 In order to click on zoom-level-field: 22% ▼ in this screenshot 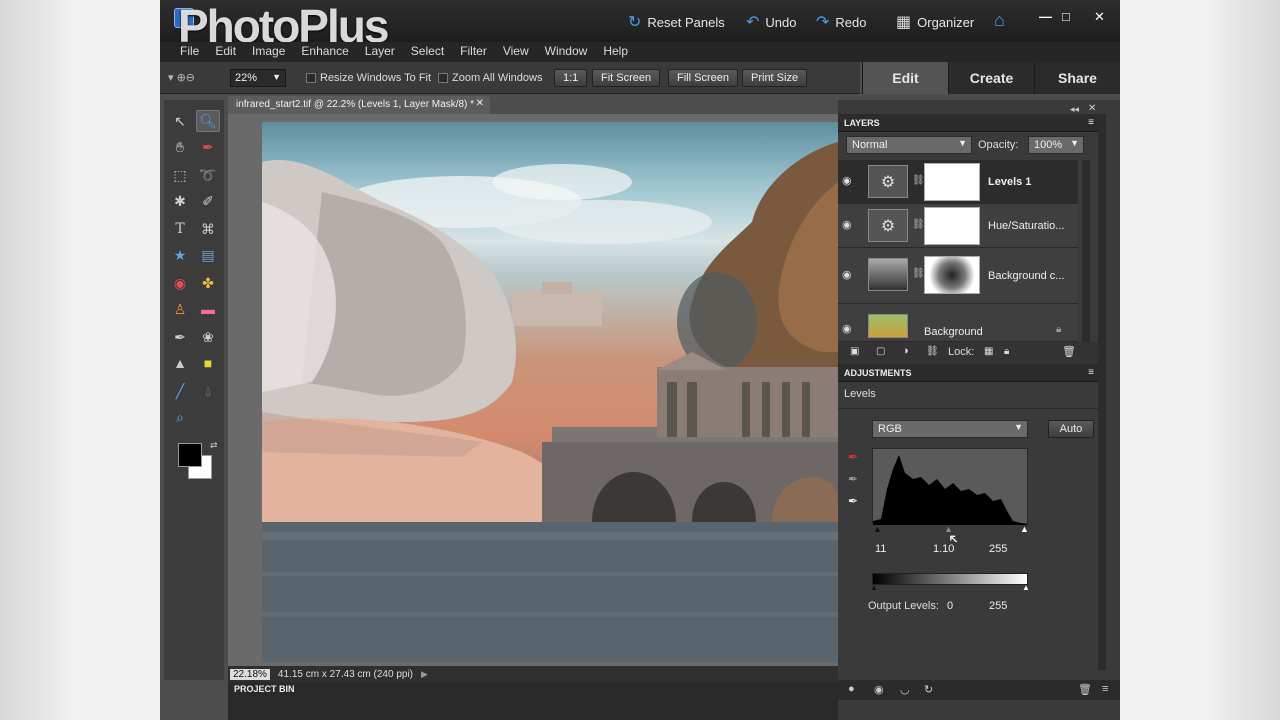, I will do `click(258, 78)`.